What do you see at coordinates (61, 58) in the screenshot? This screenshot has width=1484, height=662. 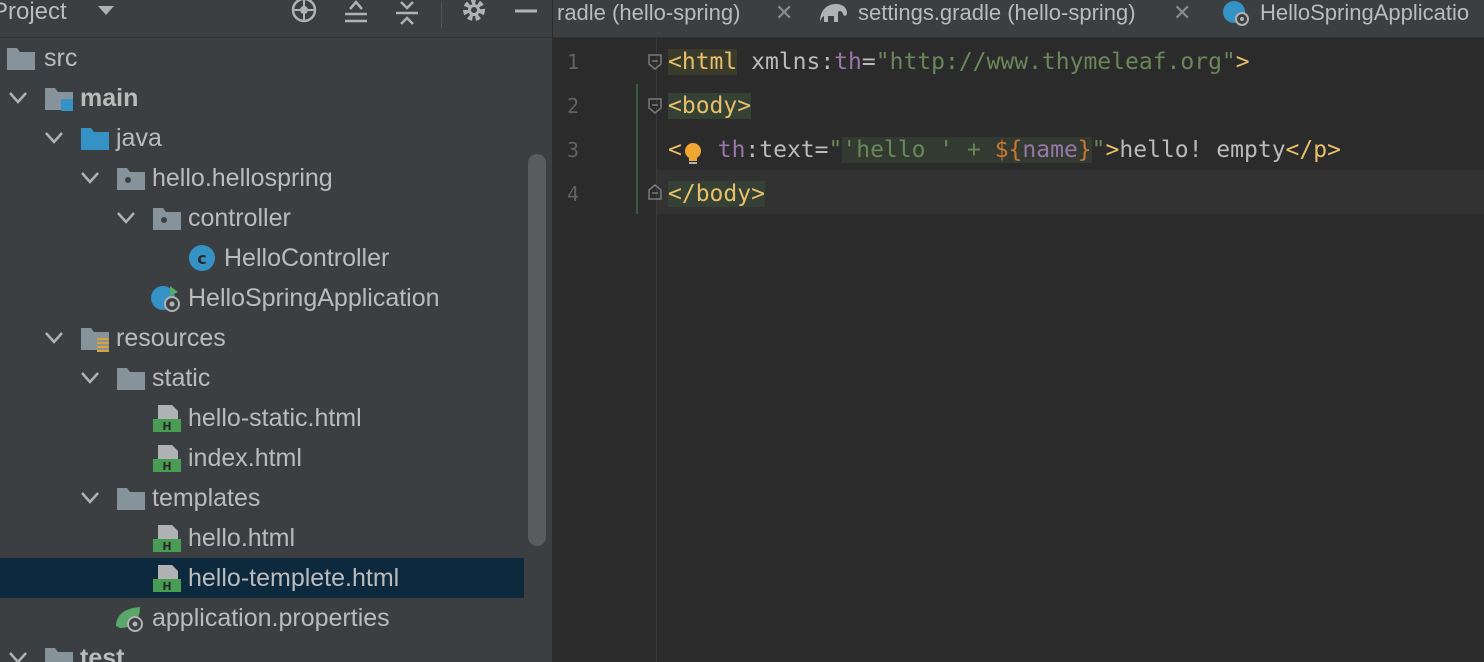 I see `tree-item-label: src` at bounding box center [61, 58].